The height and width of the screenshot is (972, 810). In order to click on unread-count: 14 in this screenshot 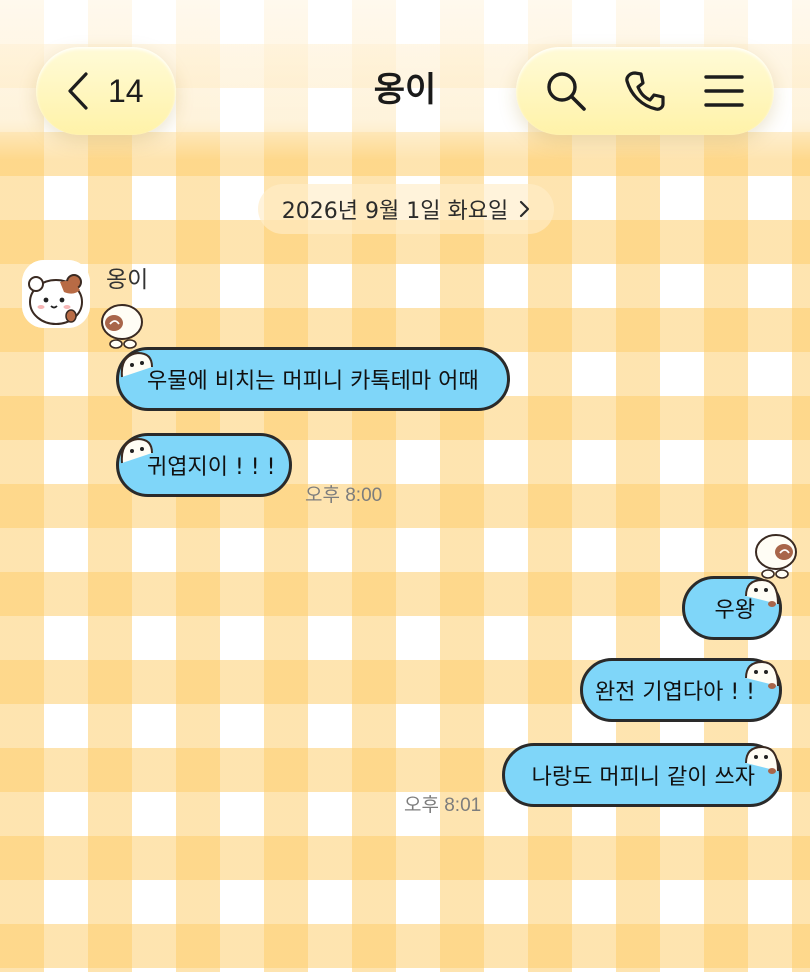, I will do `click(126, 91)`.